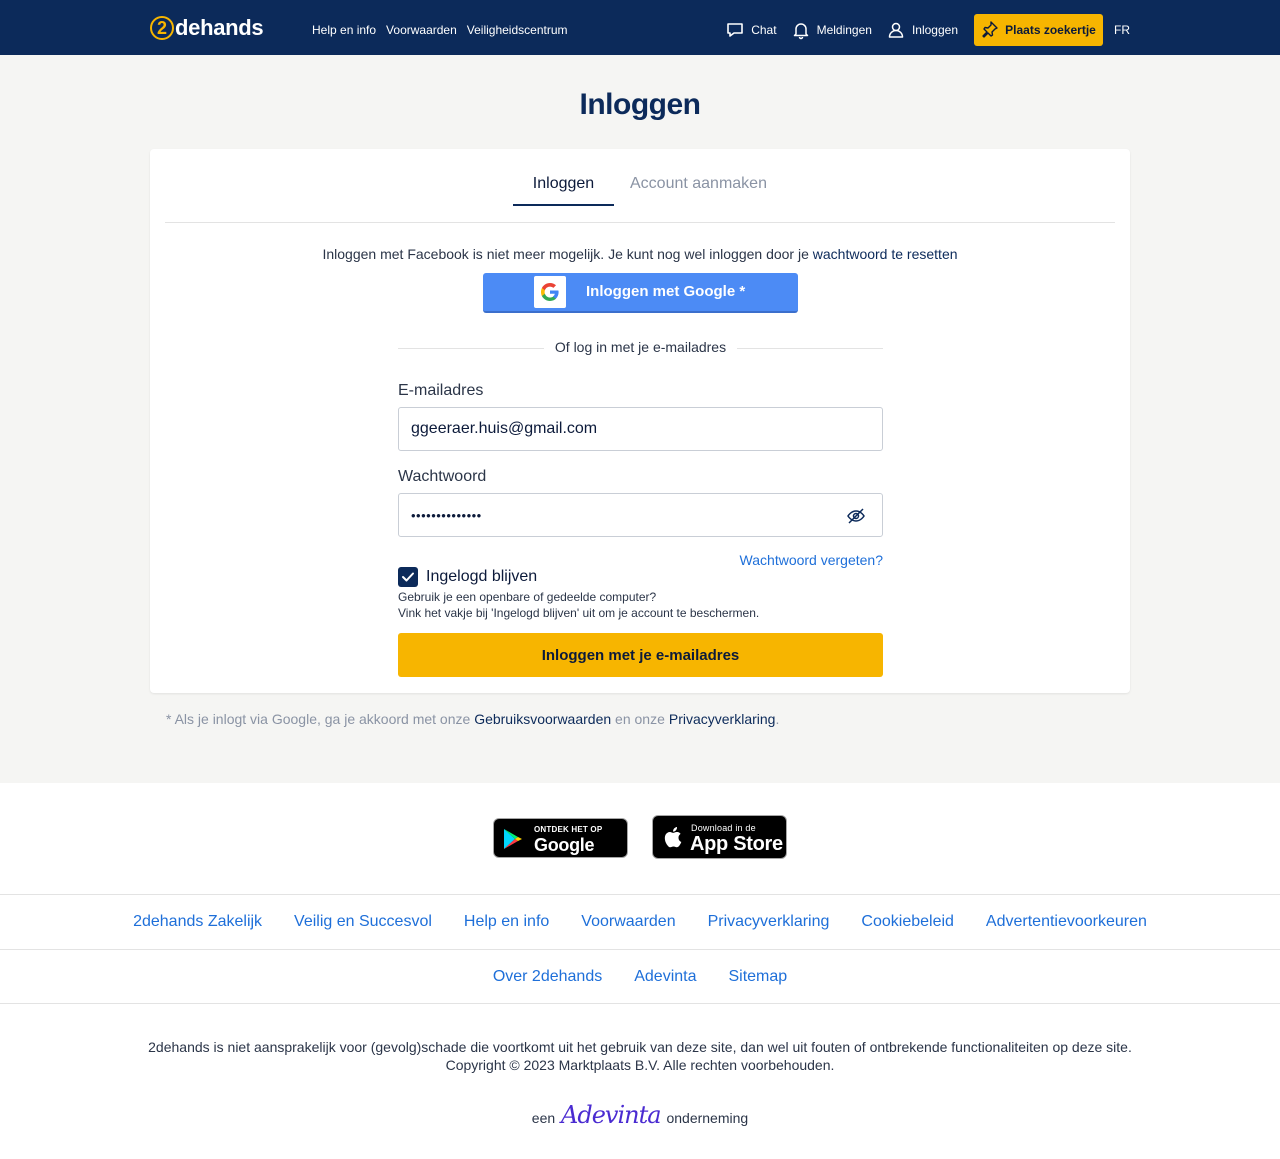  What do you see at coordinates (665, 977) in the screenshot?
I see `footer-link-adevinta: Adevinta` at bounding box center [665, 977].